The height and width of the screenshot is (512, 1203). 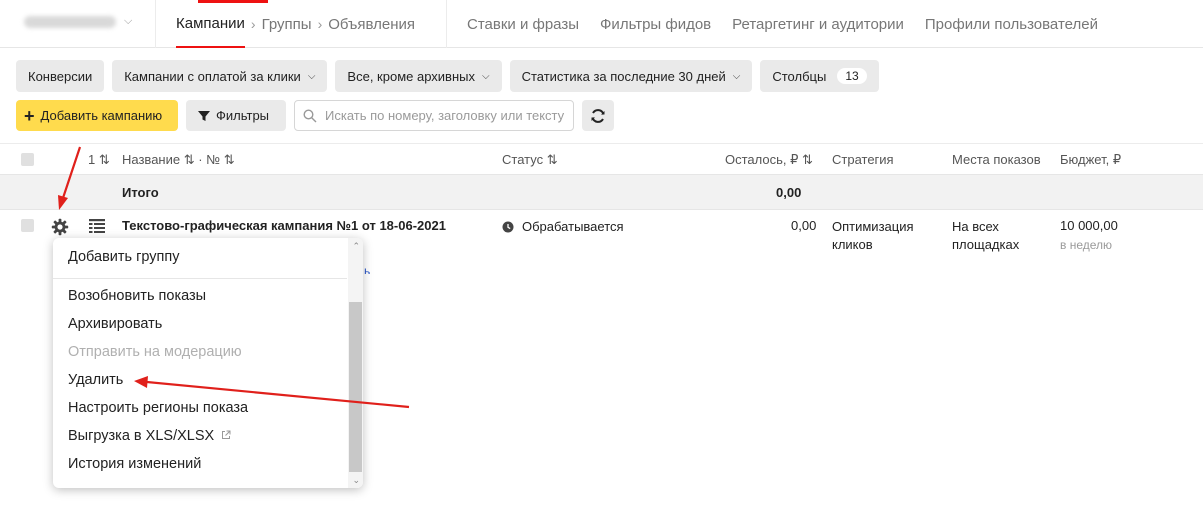 What do you see at coordinates (818, 24) in the screenshot?
I see `nav-link-retargeting: Ретаргетинг и аудитории` at bounding box center [818, 24].